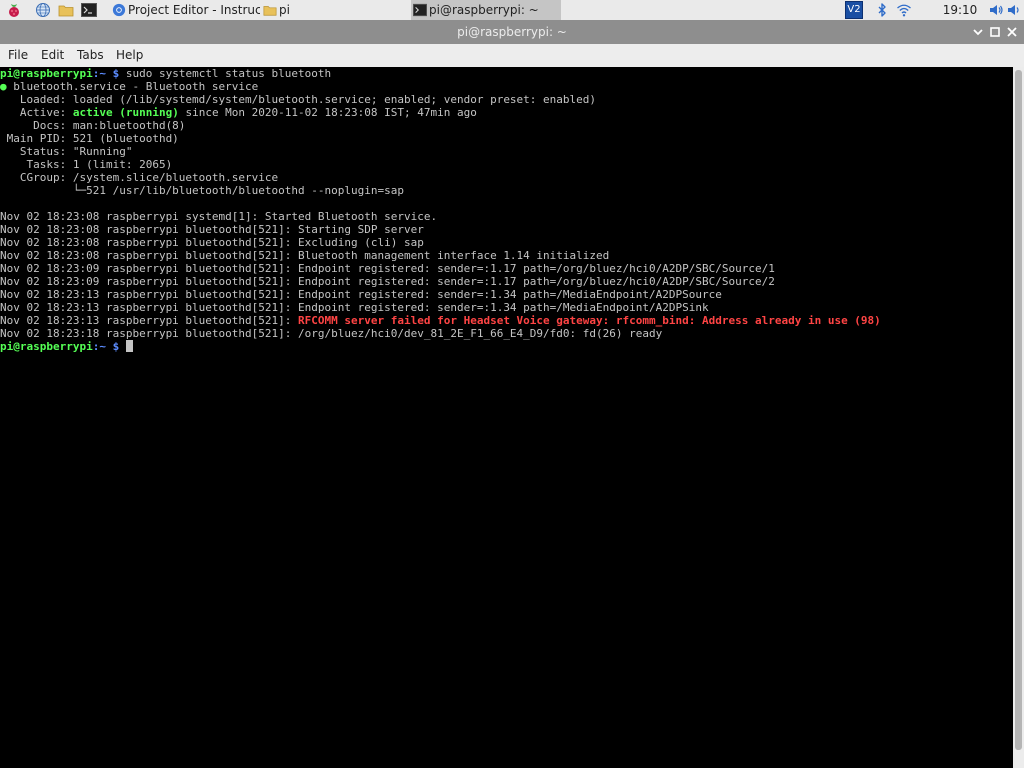 This screenshot has height=768, width=1024. I want to click on task-file-manager: pi, so click(335, 10).